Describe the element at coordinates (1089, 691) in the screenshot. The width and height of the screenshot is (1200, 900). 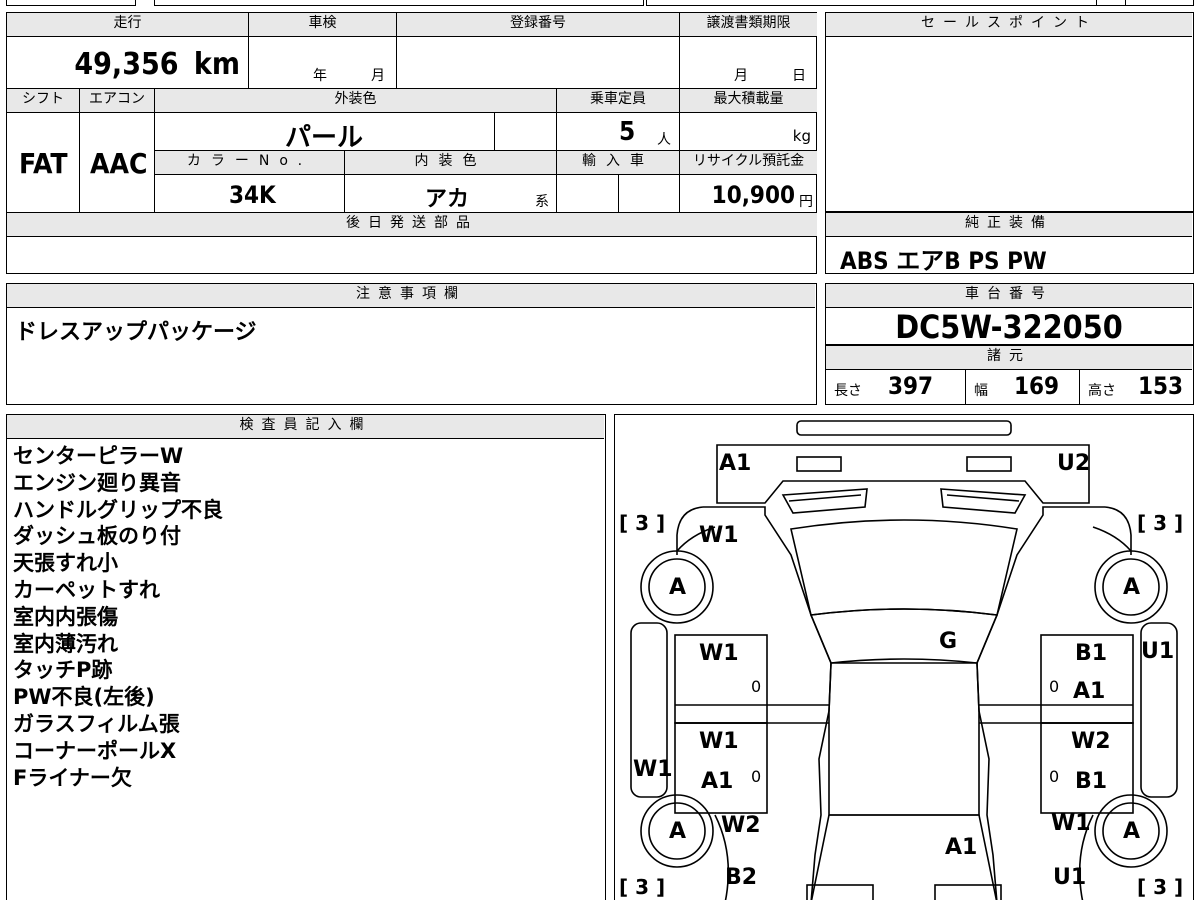
I see `mark-a1-right-front: A1` at that location.